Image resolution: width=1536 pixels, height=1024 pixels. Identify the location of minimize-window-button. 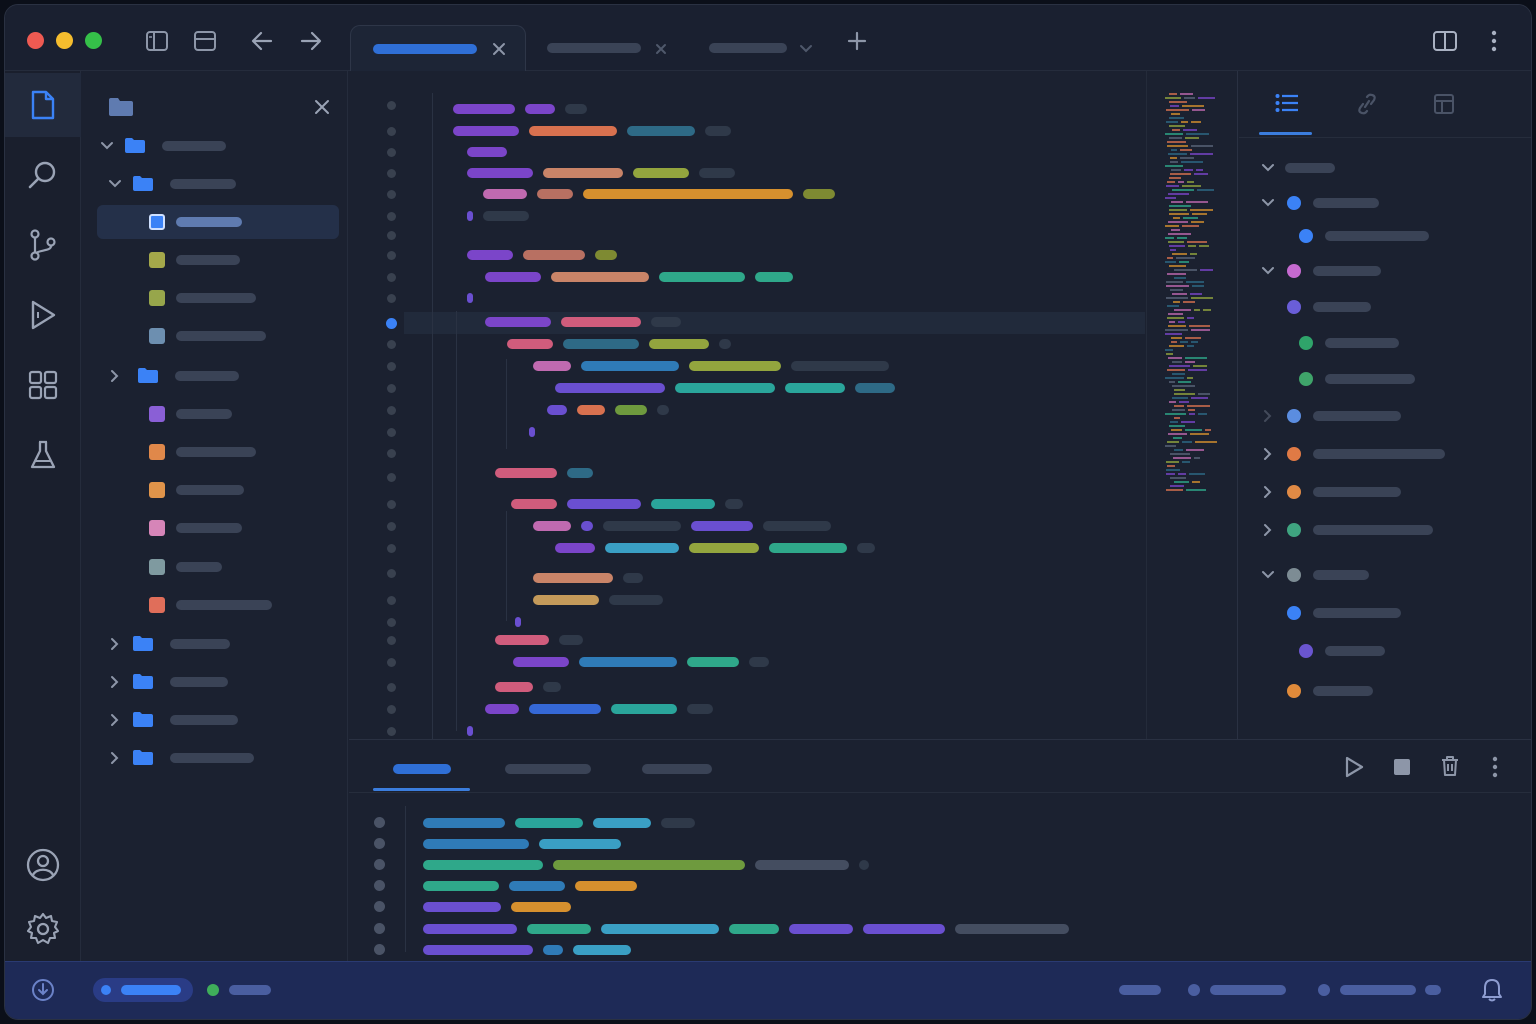
(64, 40).